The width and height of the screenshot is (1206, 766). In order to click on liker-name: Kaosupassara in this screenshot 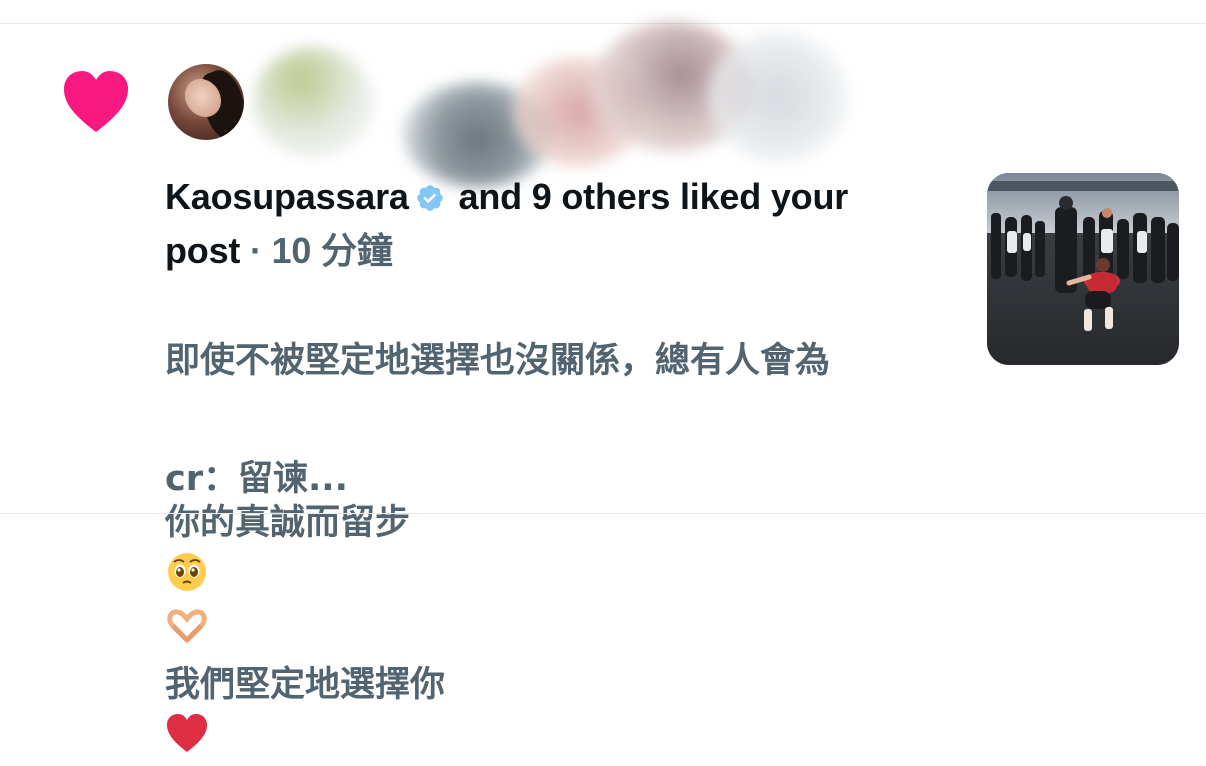, I will do `click(287, 196)`.